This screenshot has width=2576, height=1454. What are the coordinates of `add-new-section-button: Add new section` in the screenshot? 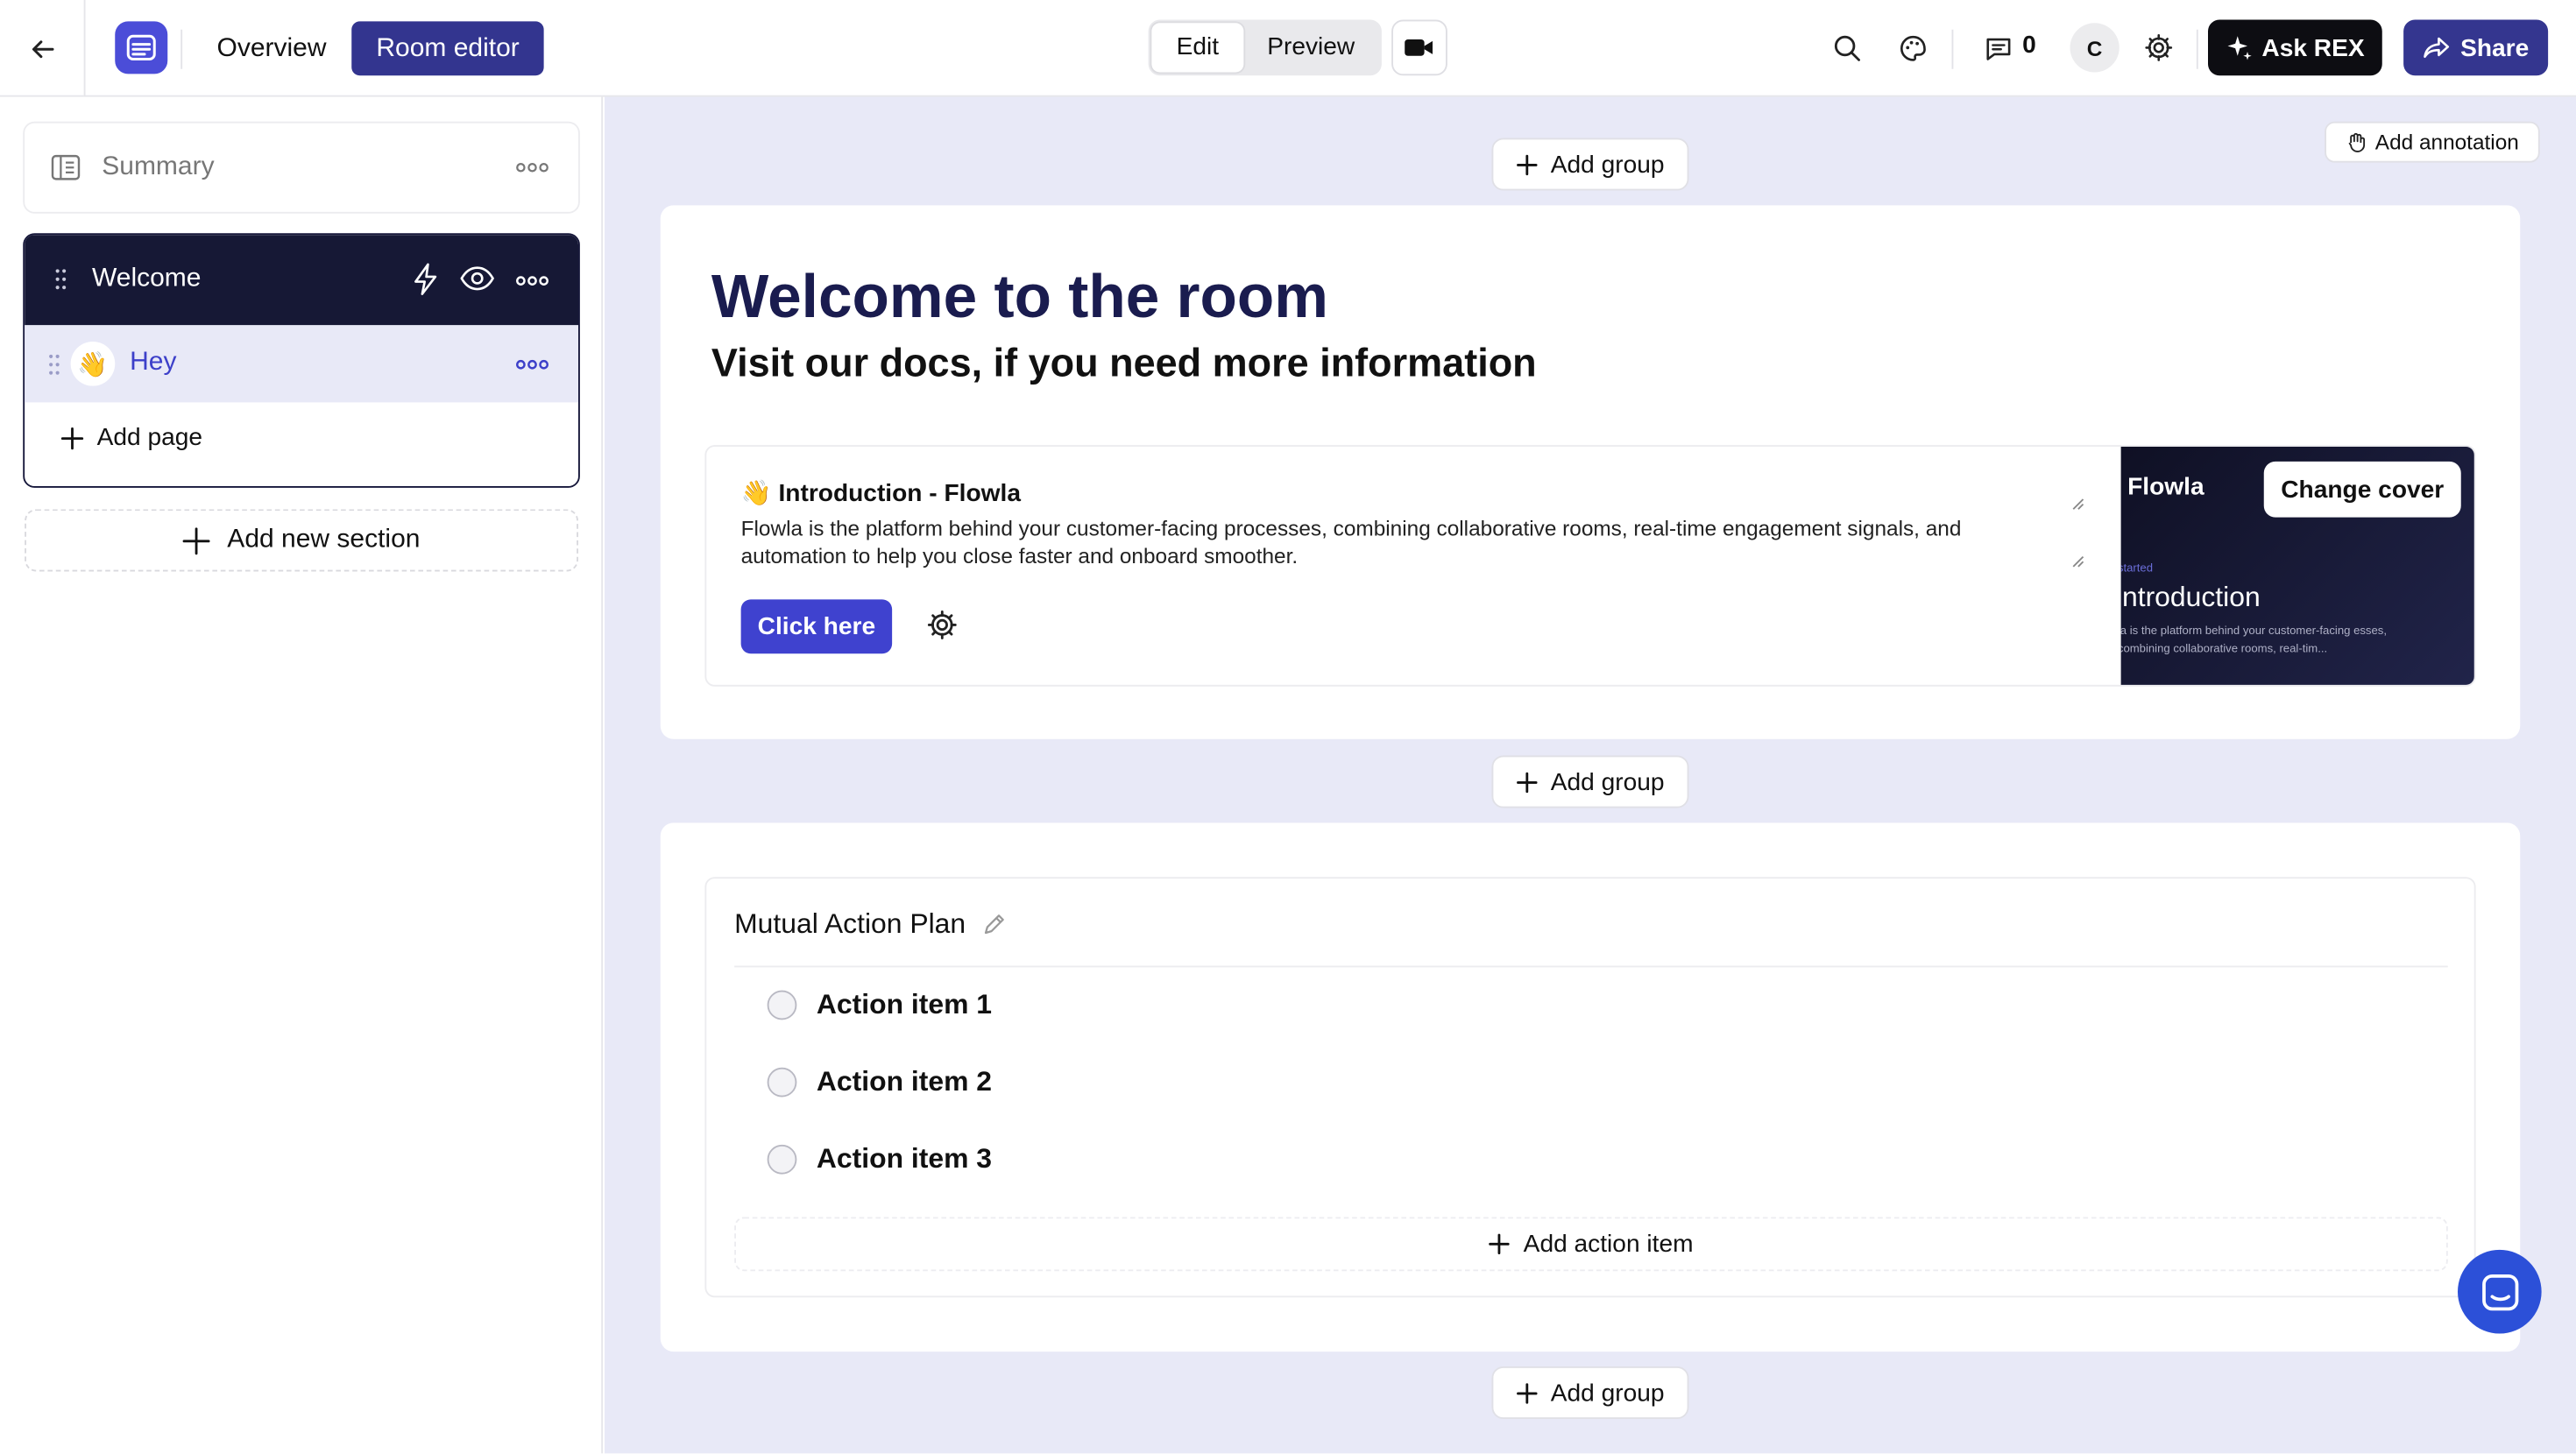 It's located at (301, 540).